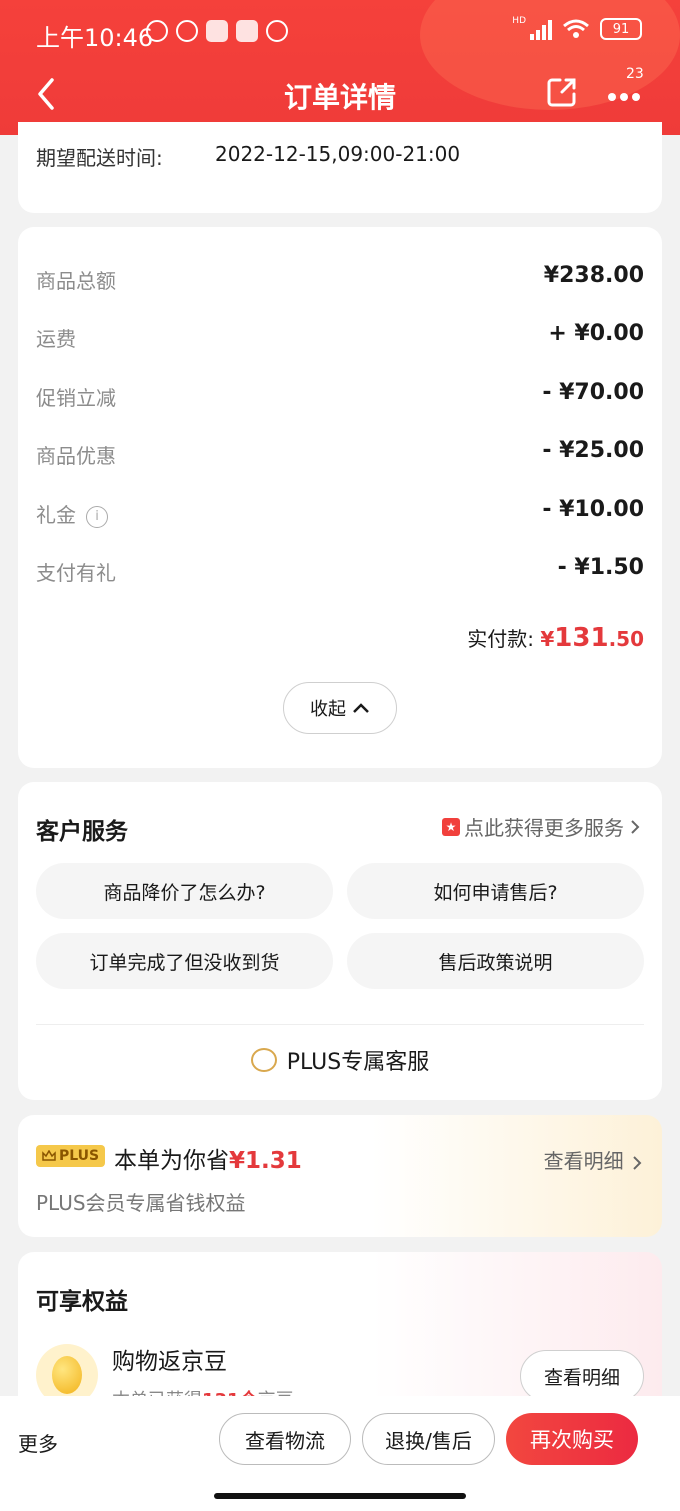 This screenshot has width=680, height=1511. Describe the element at coordinates (340, 335) in the screenshot. I see `price-row: 运费 + ¥0.00` at that location.